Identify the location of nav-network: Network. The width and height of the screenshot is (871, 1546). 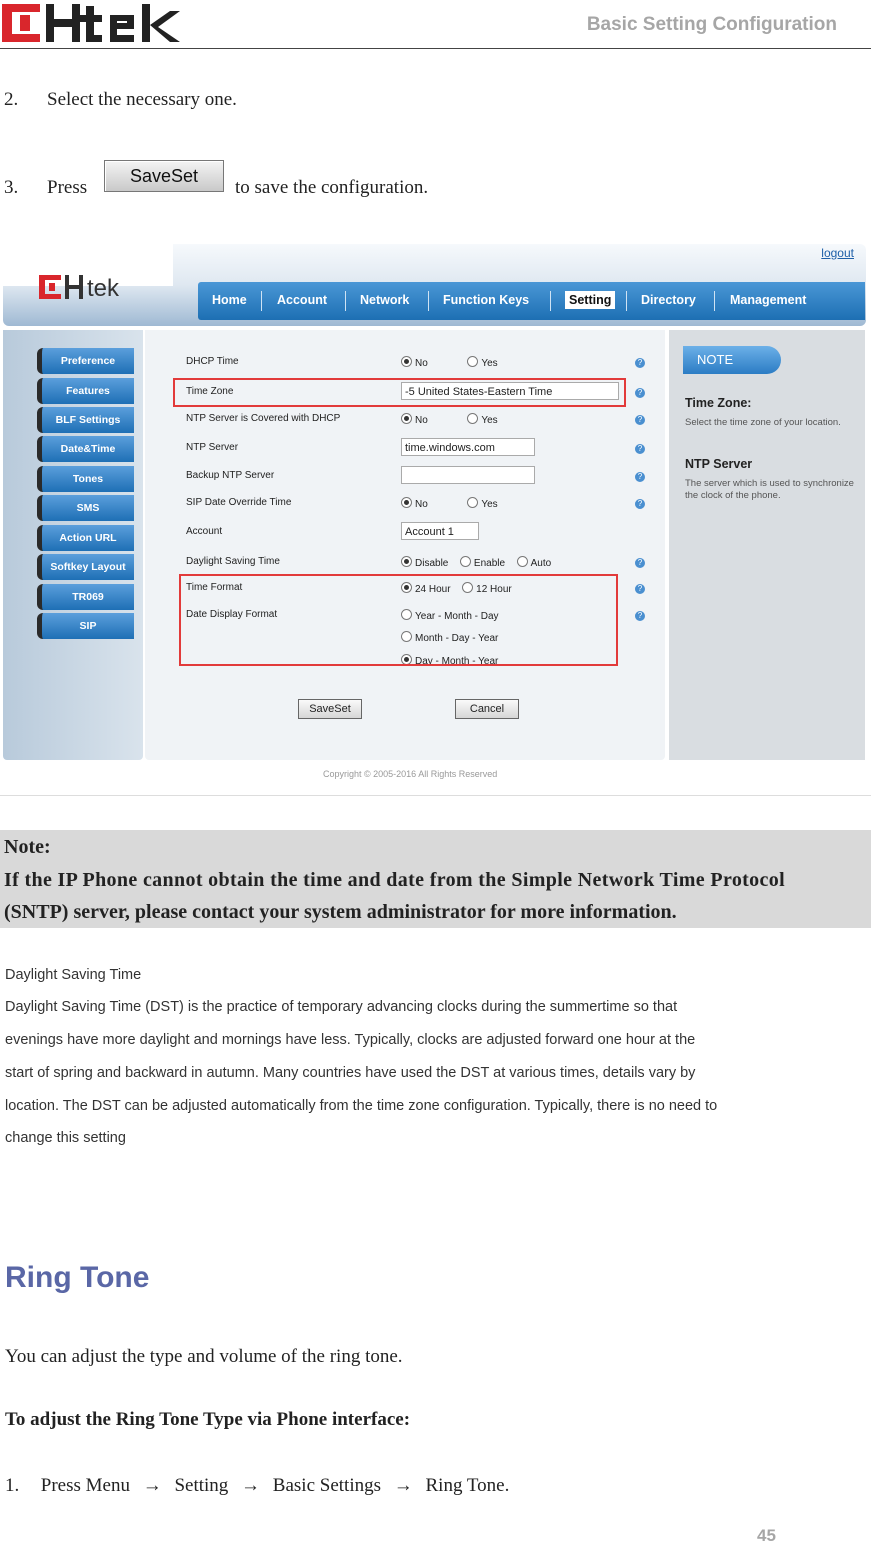
(385, 300).